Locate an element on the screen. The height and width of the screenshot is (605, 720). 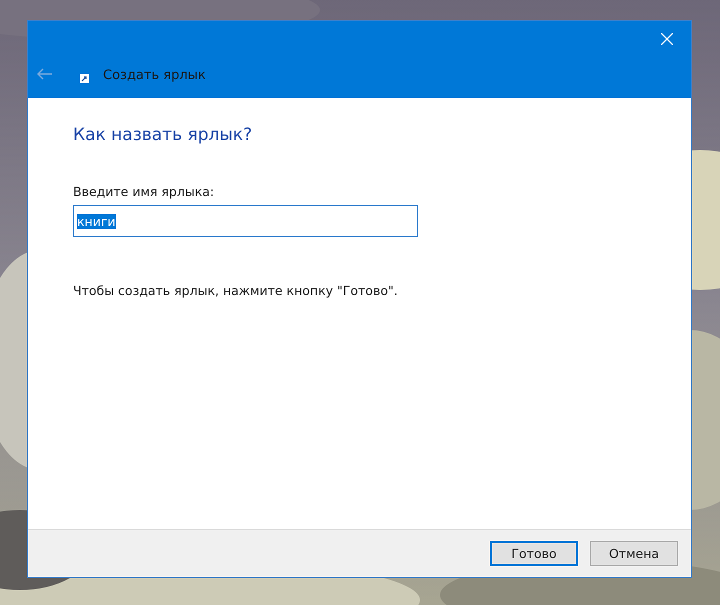
window-title: Создать ярлык is located at coordinates (154, 75).